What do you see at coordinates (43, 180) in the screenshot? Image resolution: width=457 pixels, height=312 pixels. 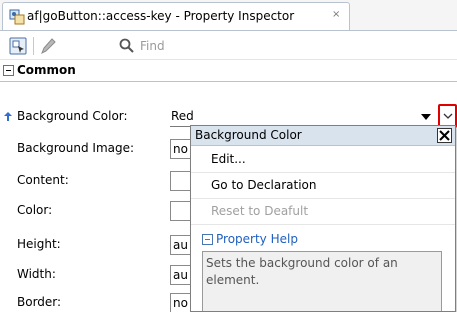 I see `property-label: Content:` at bounding box center [43, 180].